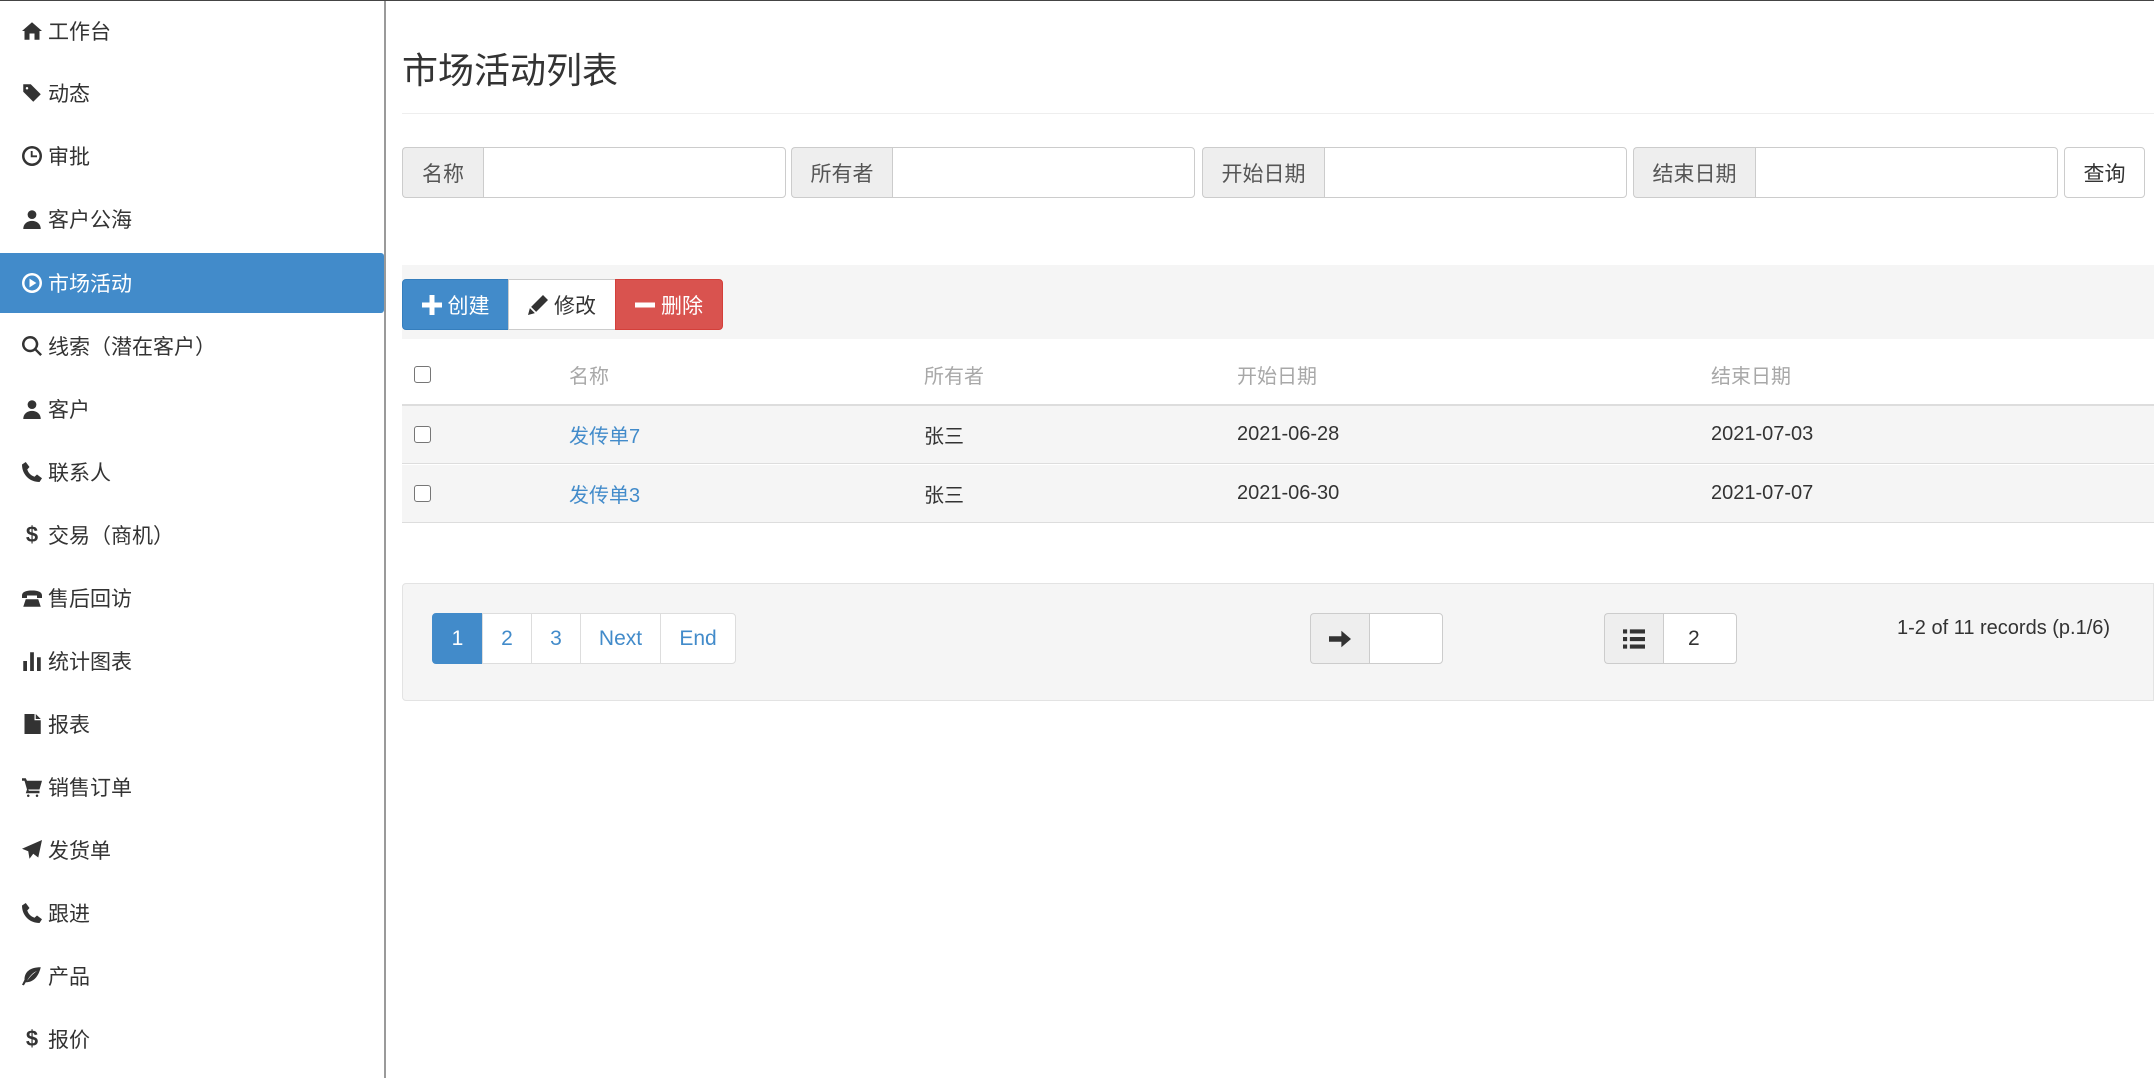  Describe the element at coordinates (32, 661) in the screenshot. I see `stats-icon` at that location.